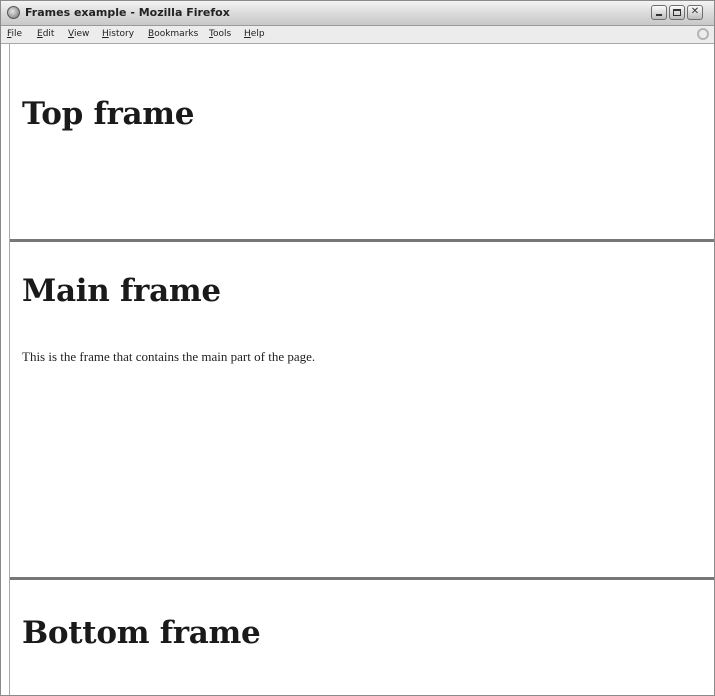 Image resolution: width=715 pixels, height=696 pixels. What do you see at coordinates (357, 13) in the screenshot?
I see `title-bar: Frames example - Mozilla Firefox ✕` at bounding box center [357, 13].